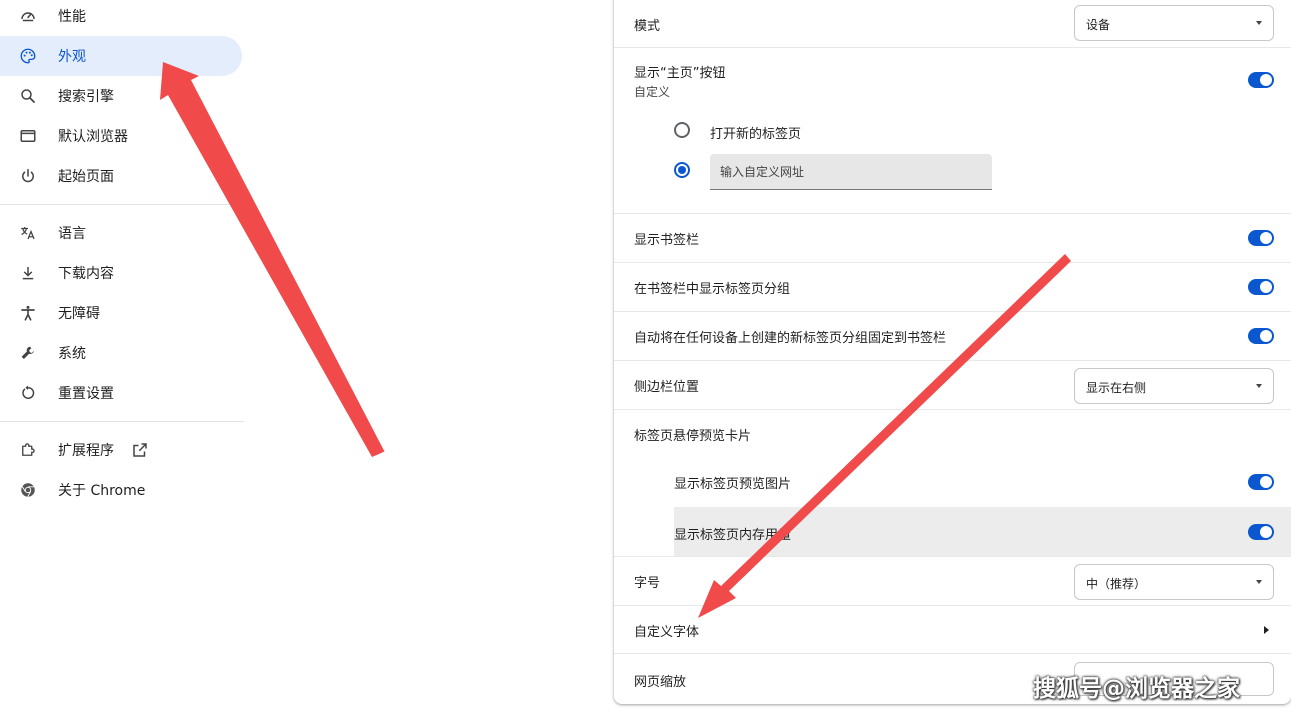 This screenshot has height=712, width=1291. Describe the element at coordinates (79, 314) in the screenshot. I see `nav-item-label: 无障碍` at that location.